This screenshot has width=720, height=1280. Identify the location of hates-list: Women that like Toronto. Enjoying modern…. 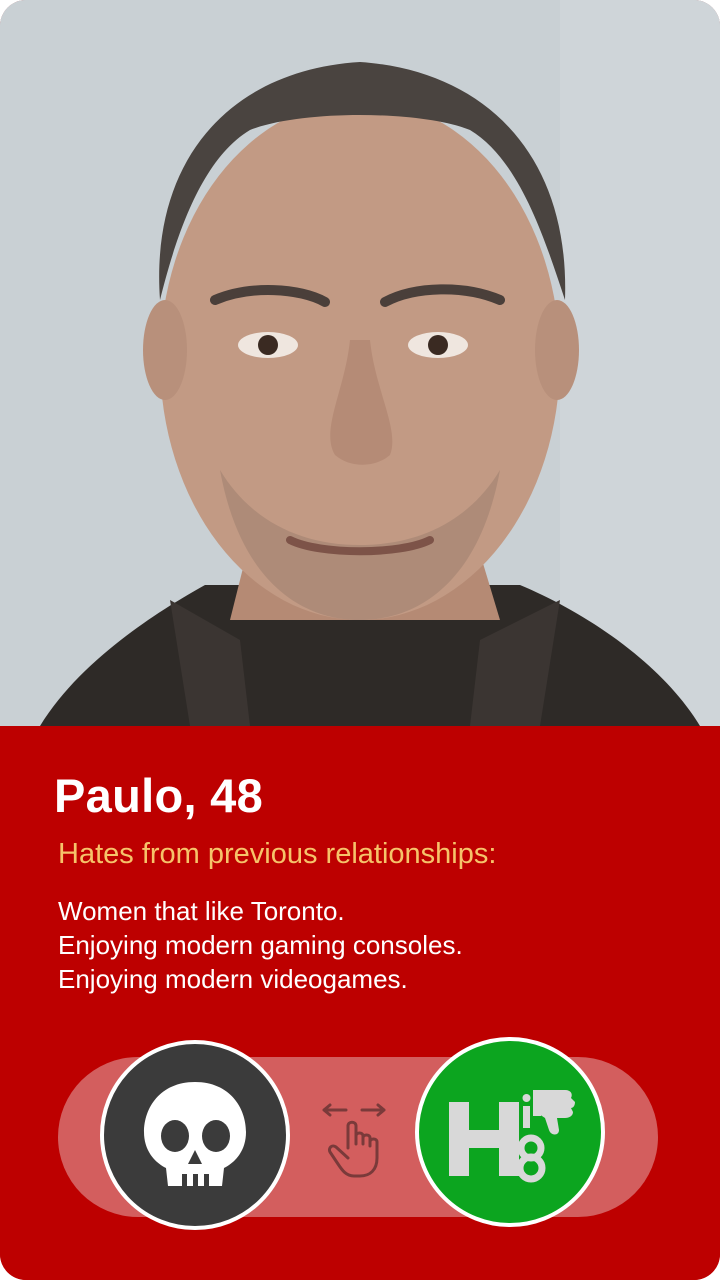
(260, 945).